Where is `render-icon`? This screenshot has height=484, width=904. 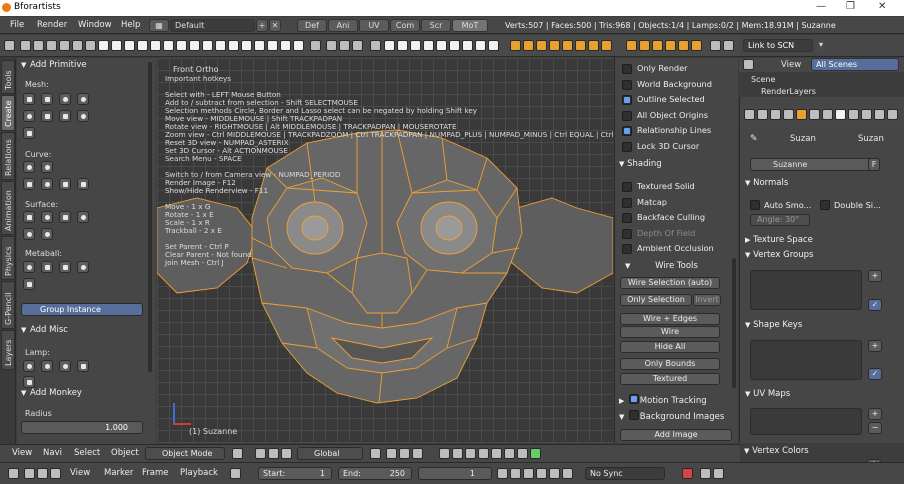
render-icon is located at coordinates (715, 45).